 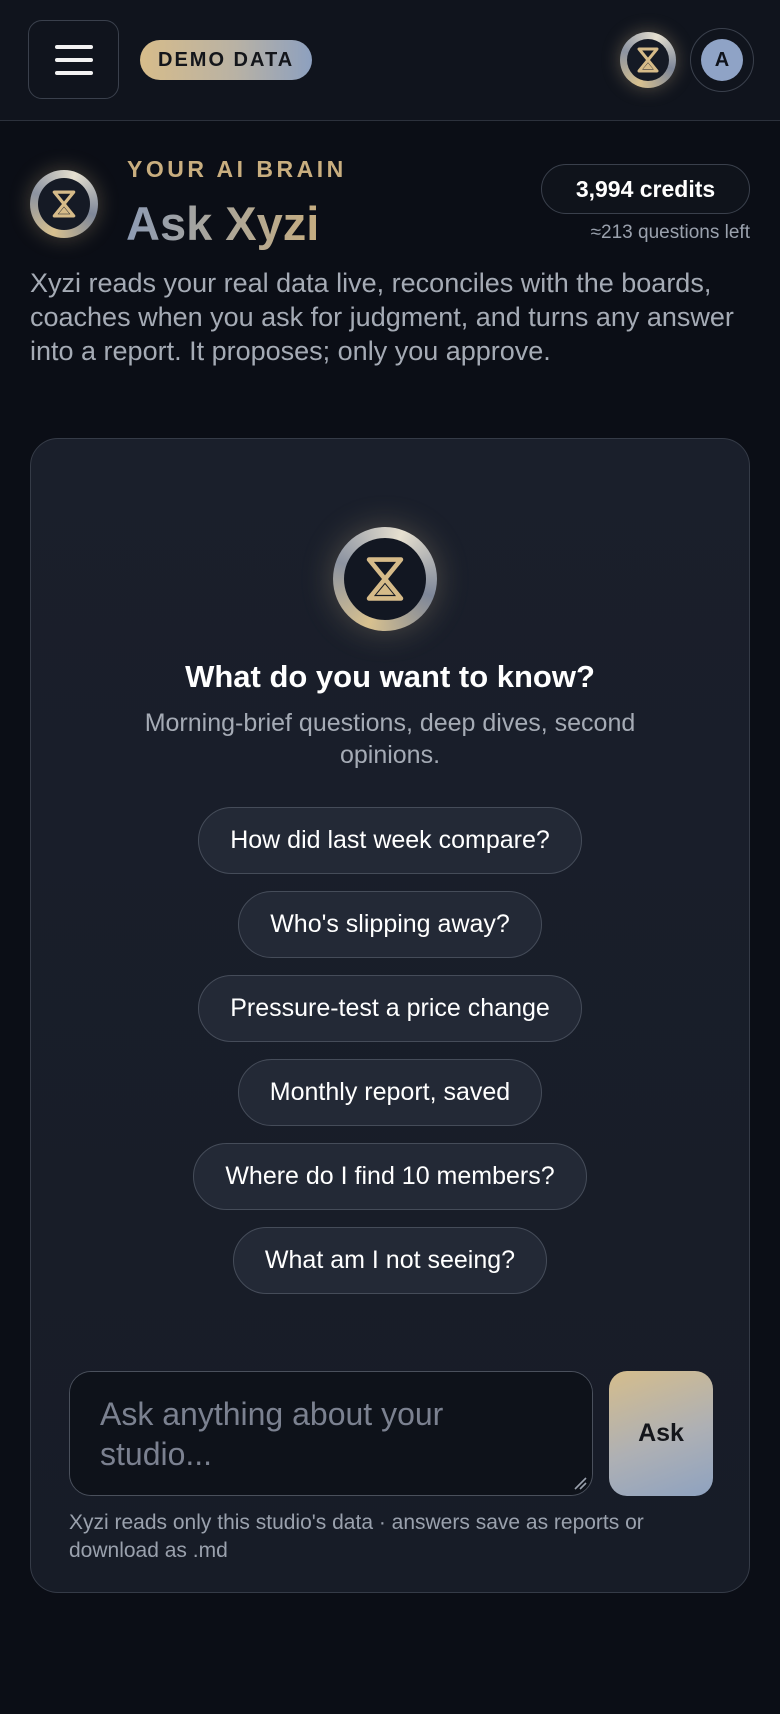 What do you see at coordinates (645, 189) in the screenshot?
I see `credits-badge: 3,994 credits` at bounding box center [645, 189].